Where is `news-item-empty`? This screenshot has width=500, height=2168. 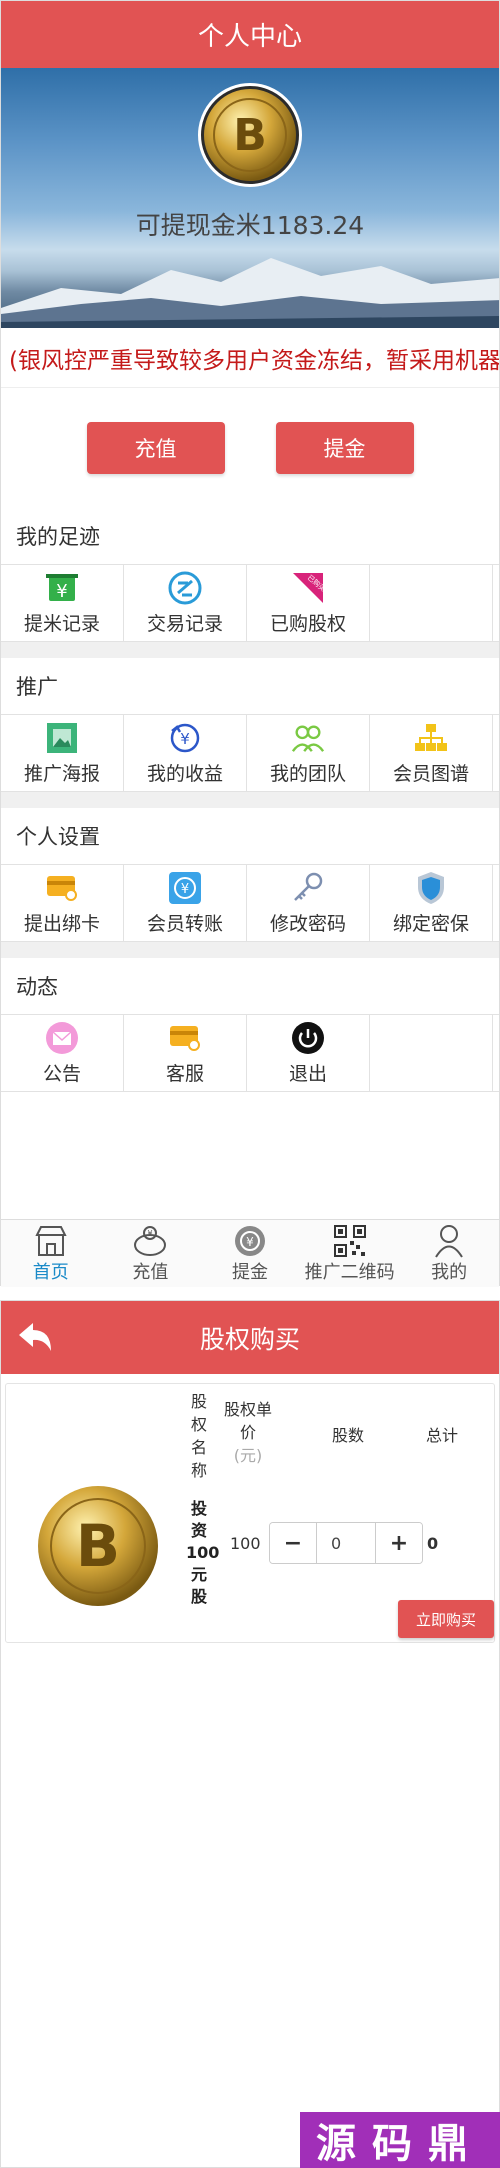
news-item-empty is located at coordinates (431, 1053).